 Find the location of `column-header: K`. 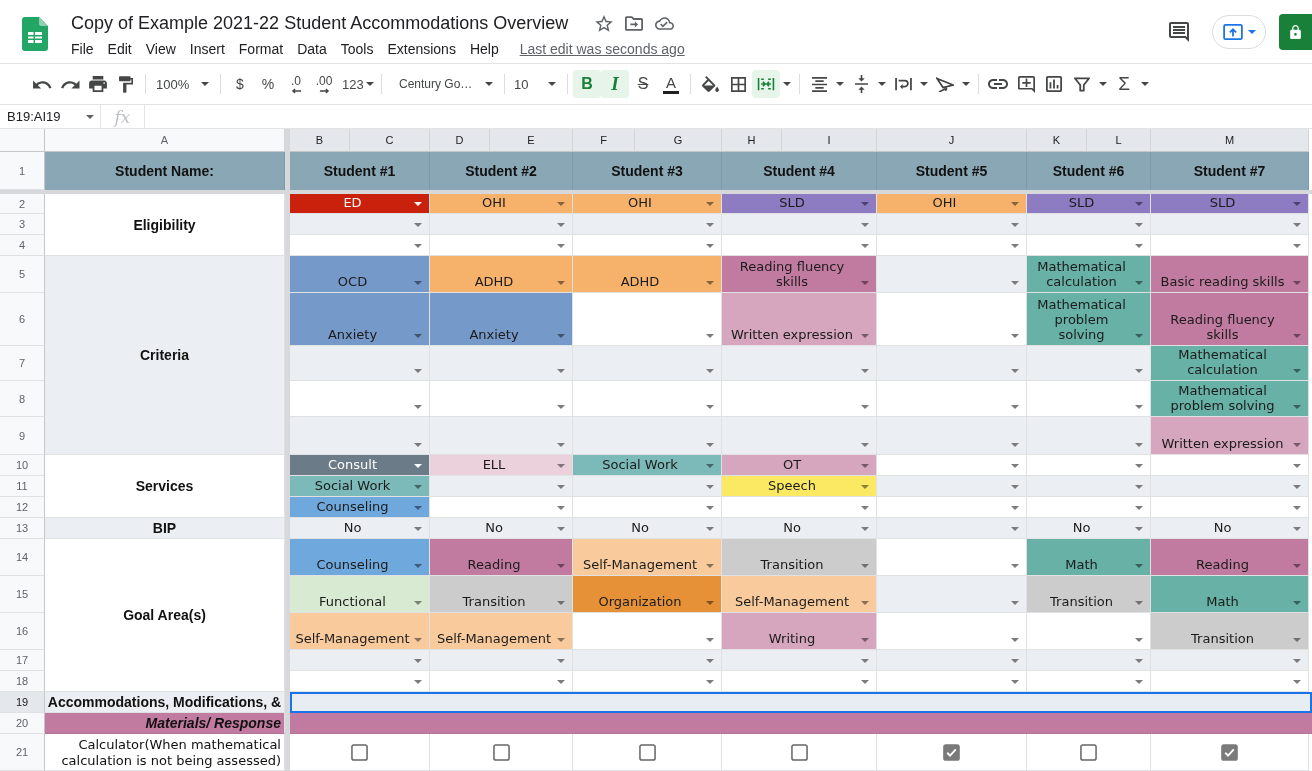

column-header: K is located at coordinates (1057, 140).